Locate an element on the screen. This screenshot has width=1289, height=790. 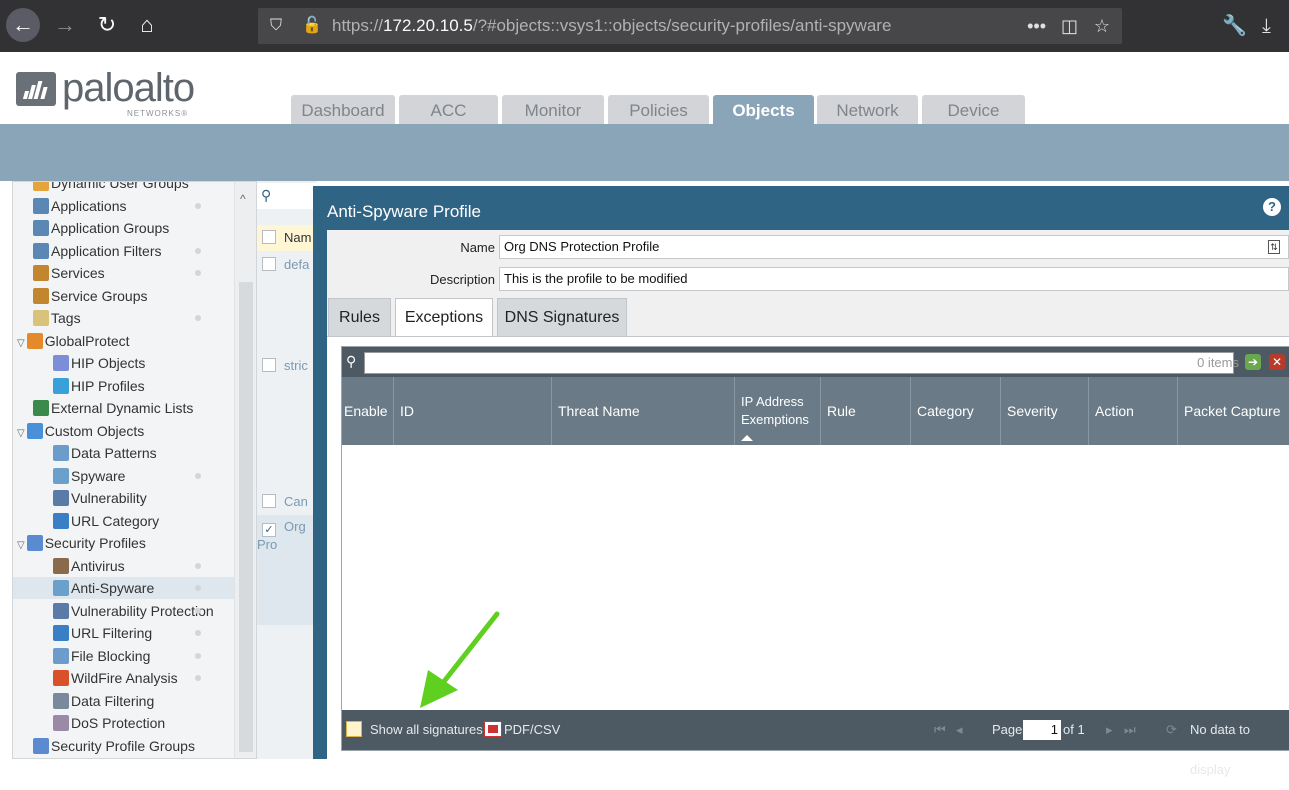
row-checkbox-checked: ✓ is located at coordinates (269, 530).